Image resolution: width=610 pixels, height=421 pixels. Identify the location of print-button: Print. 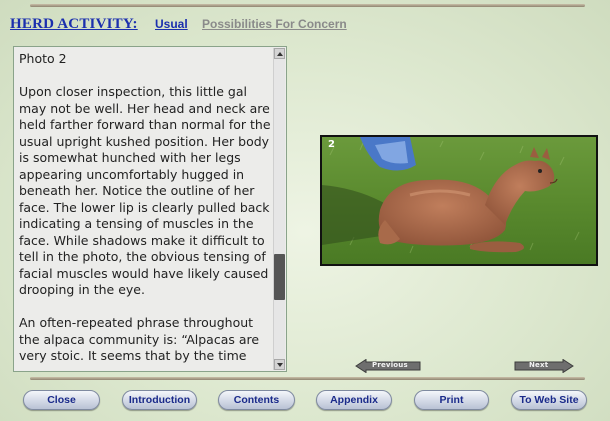
(451, 400).